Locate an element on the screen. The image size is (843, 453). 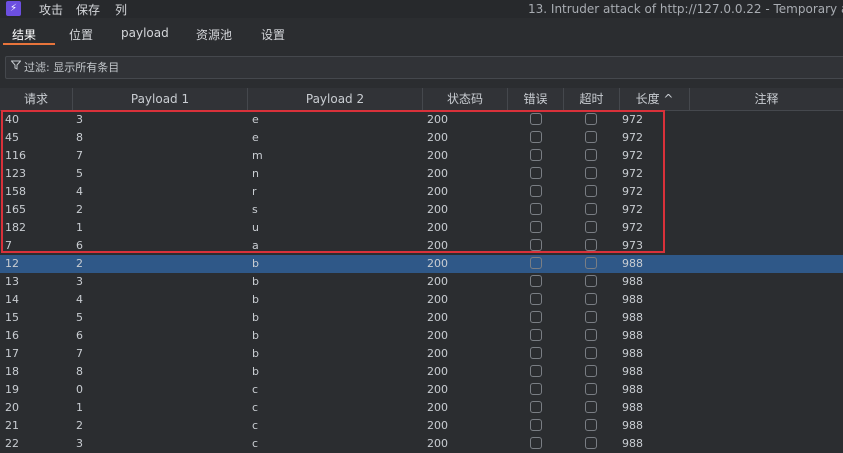
table-row: 16 6 b 200 988 is located at coordinates (421, 336).